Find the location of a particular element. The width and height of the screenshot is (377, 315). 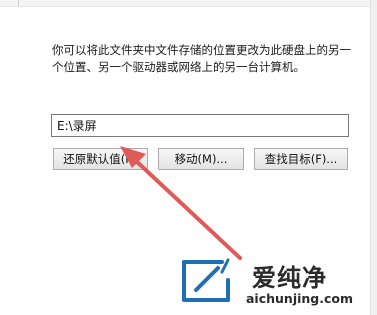

location-path-input is located at coordinates (200, 125).